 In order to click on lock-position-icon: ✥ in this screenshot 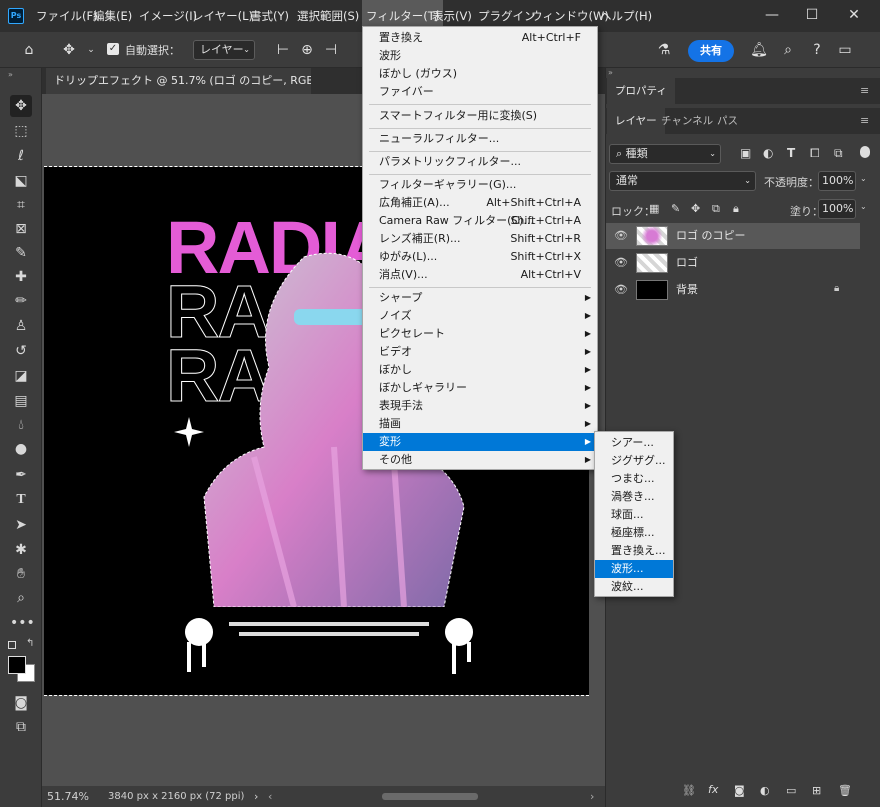, I will do `click(695, 208)`.